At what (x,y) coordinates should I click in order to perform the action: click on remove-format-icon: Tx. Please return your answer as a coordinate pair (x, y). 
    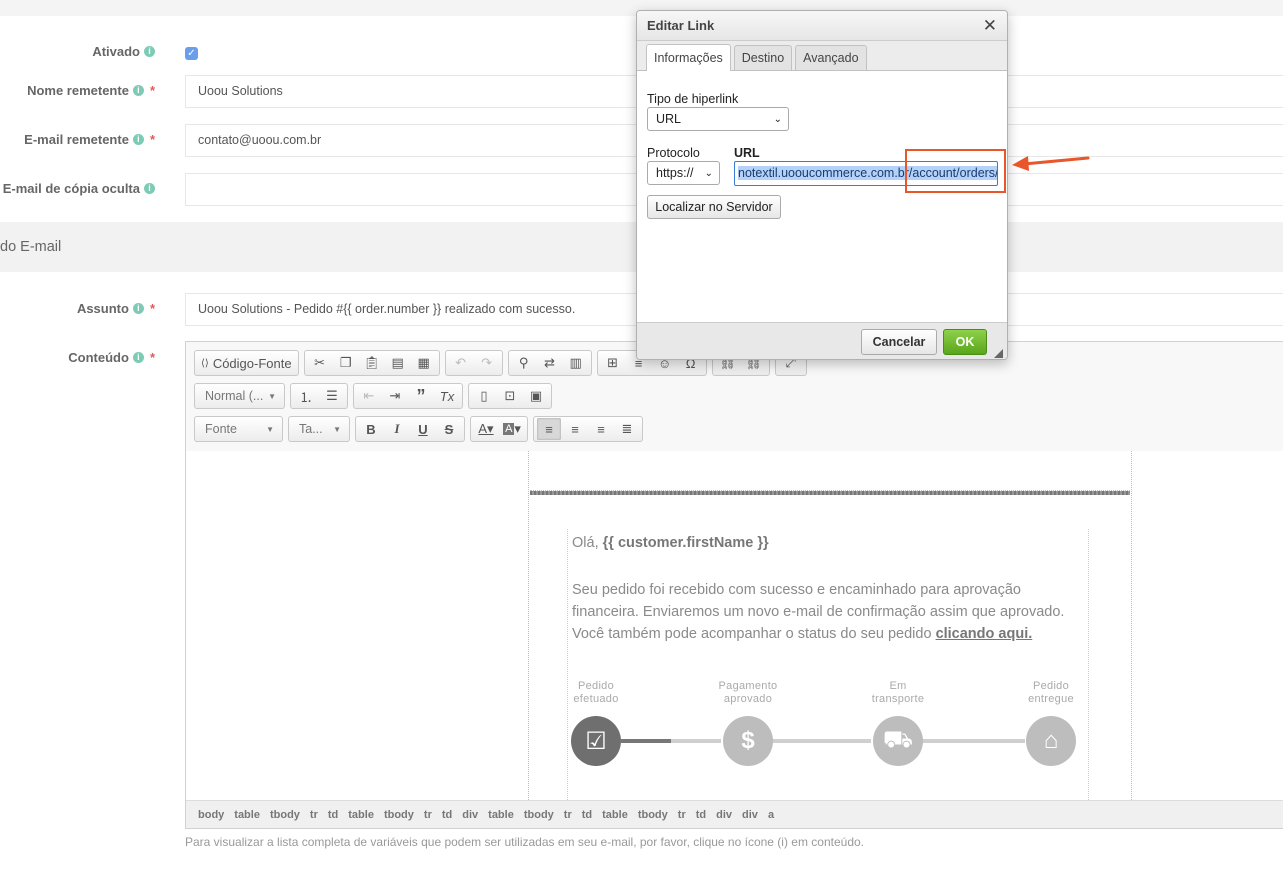
    Looking at the image, I should click on (447, 396).